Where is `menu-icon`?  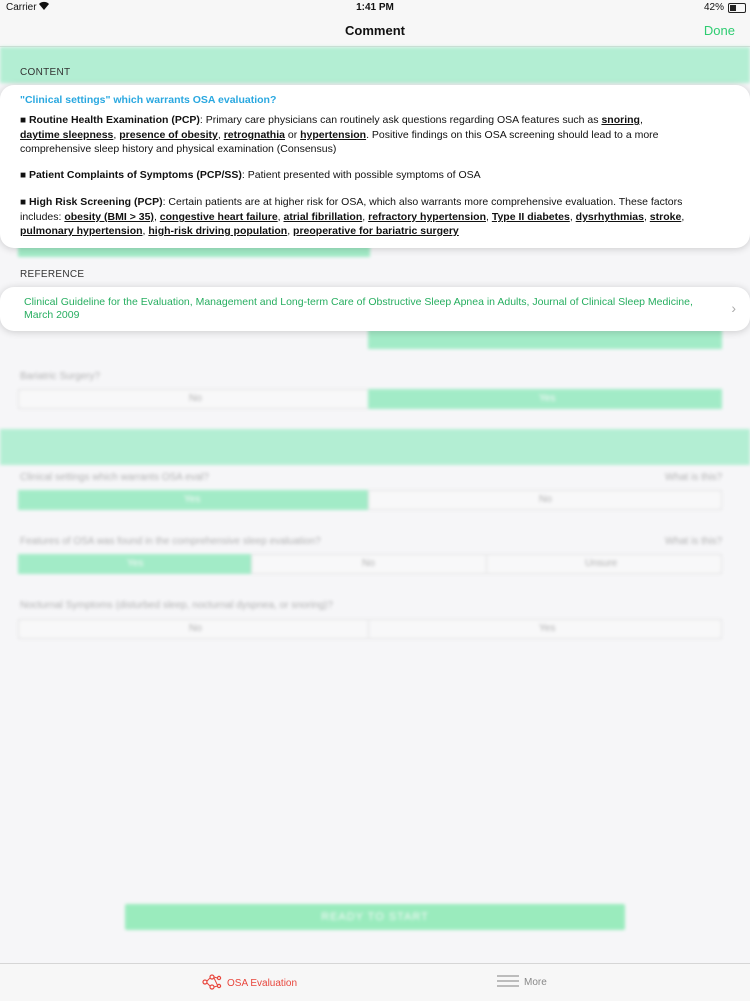
menu-icon is located at coordinates (508, 982).